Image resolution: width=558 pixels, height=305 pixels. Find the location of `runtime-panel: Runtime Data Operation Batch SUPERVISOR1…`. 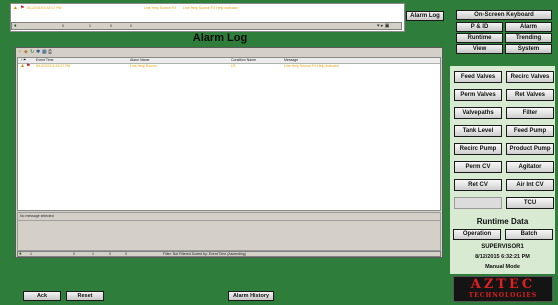

runtime-panel: Runtime Data Operation Batch SUPERVISOR1… is located at coordinates (502, 244).